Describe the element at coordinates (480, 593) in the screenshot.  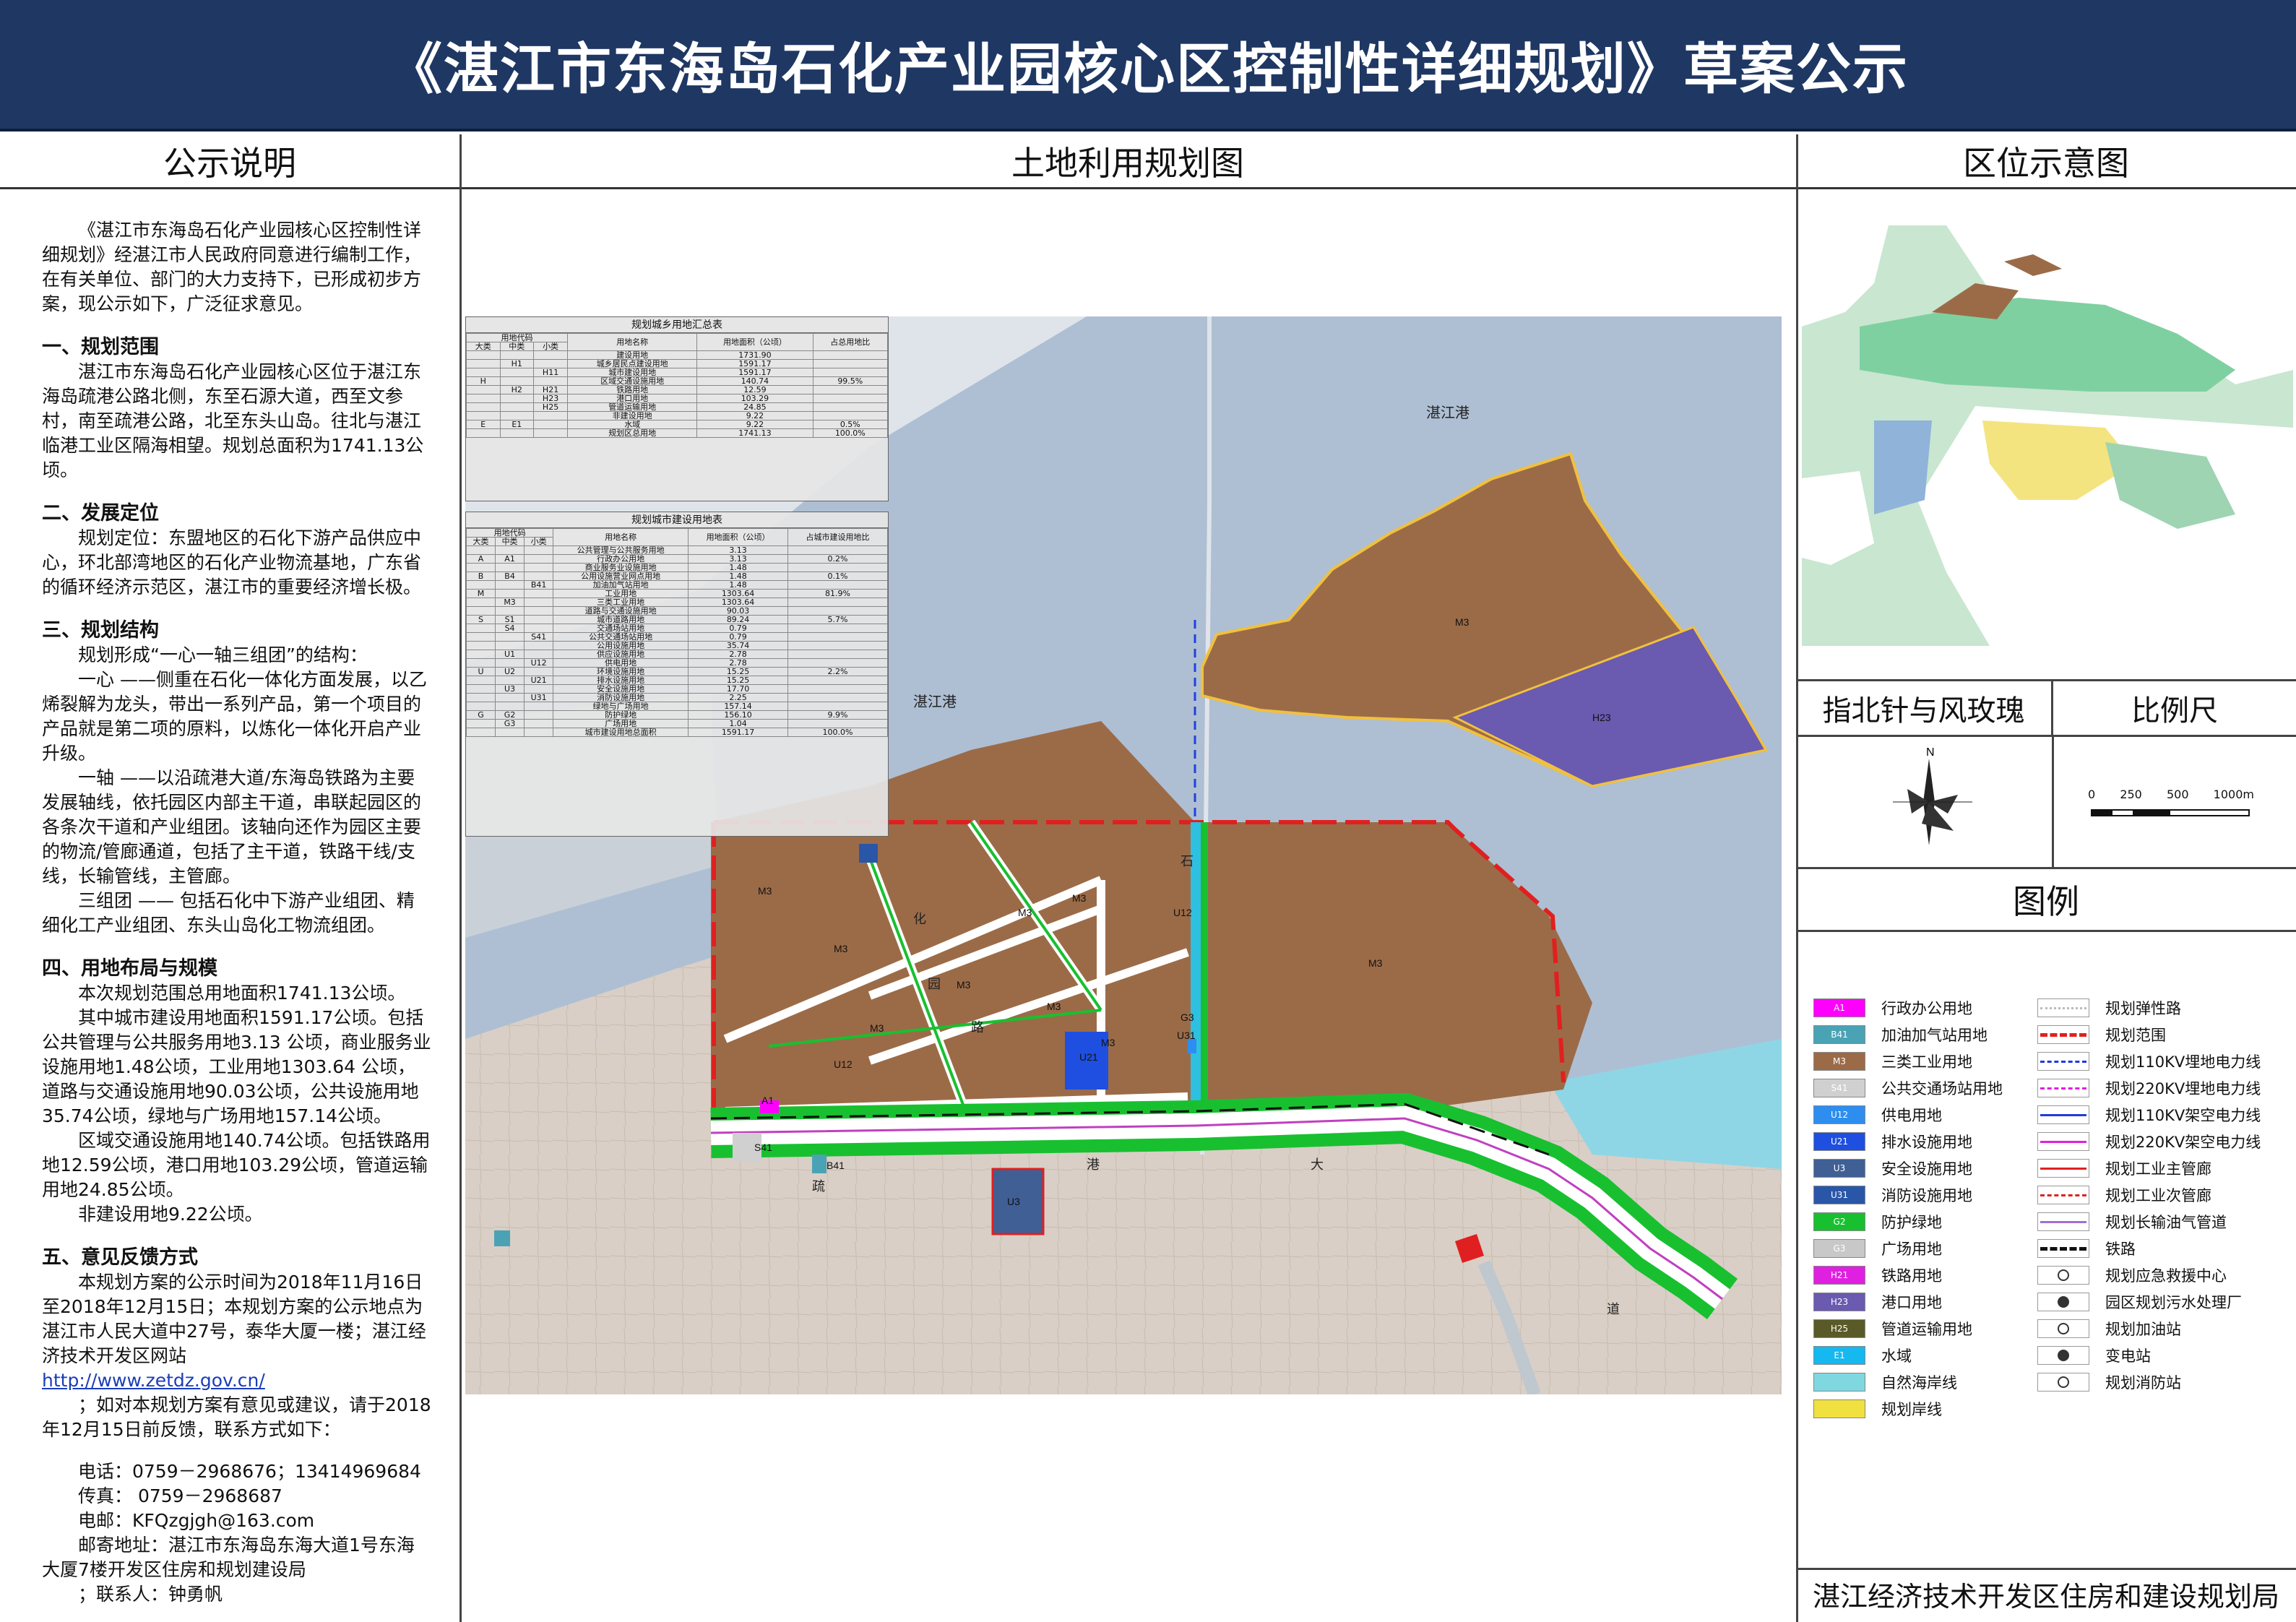
I see `table-cell: M` at that location.